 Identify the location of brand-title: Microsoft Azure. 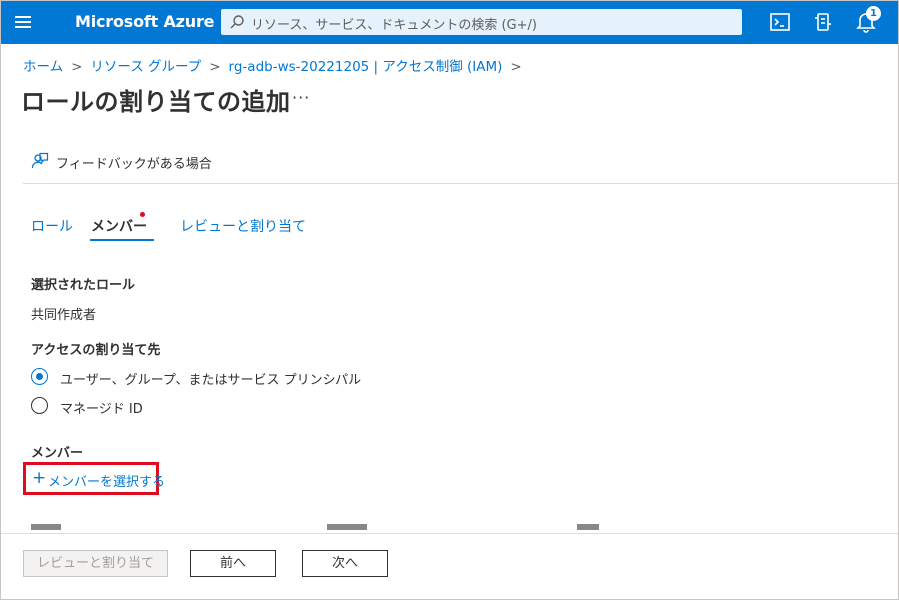
(145, 21).